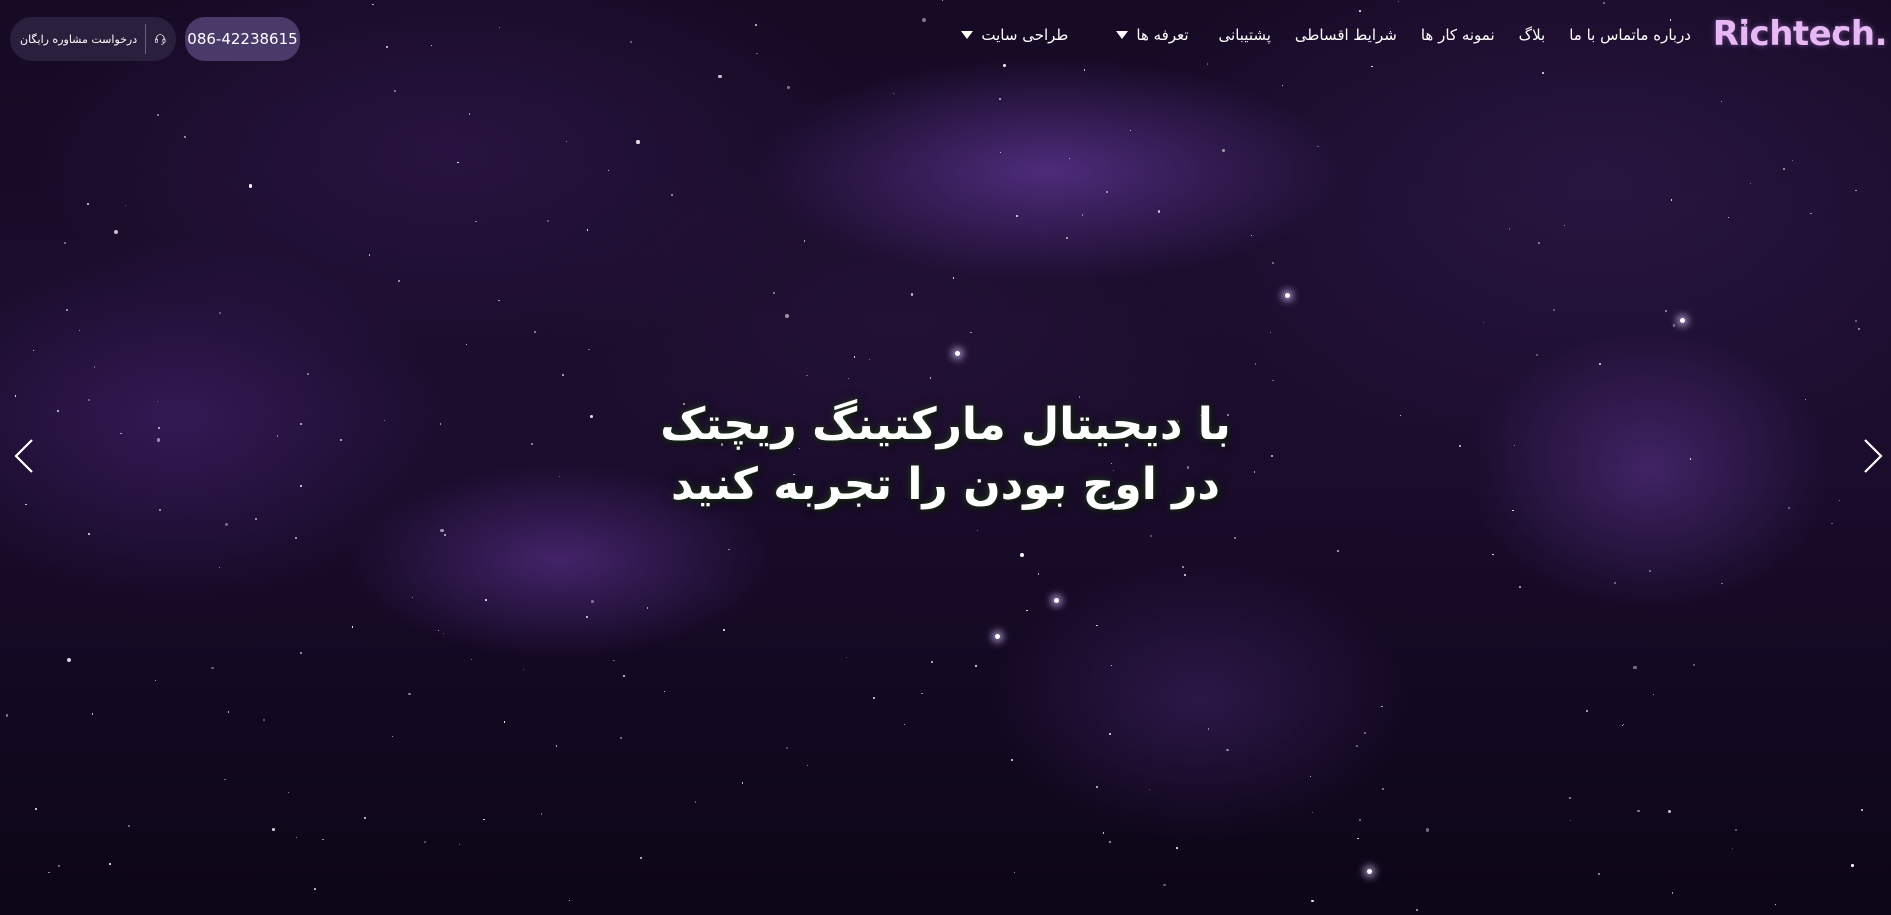  I want to click on nav-item-label: تعرفه ها, so click(1162, 35).